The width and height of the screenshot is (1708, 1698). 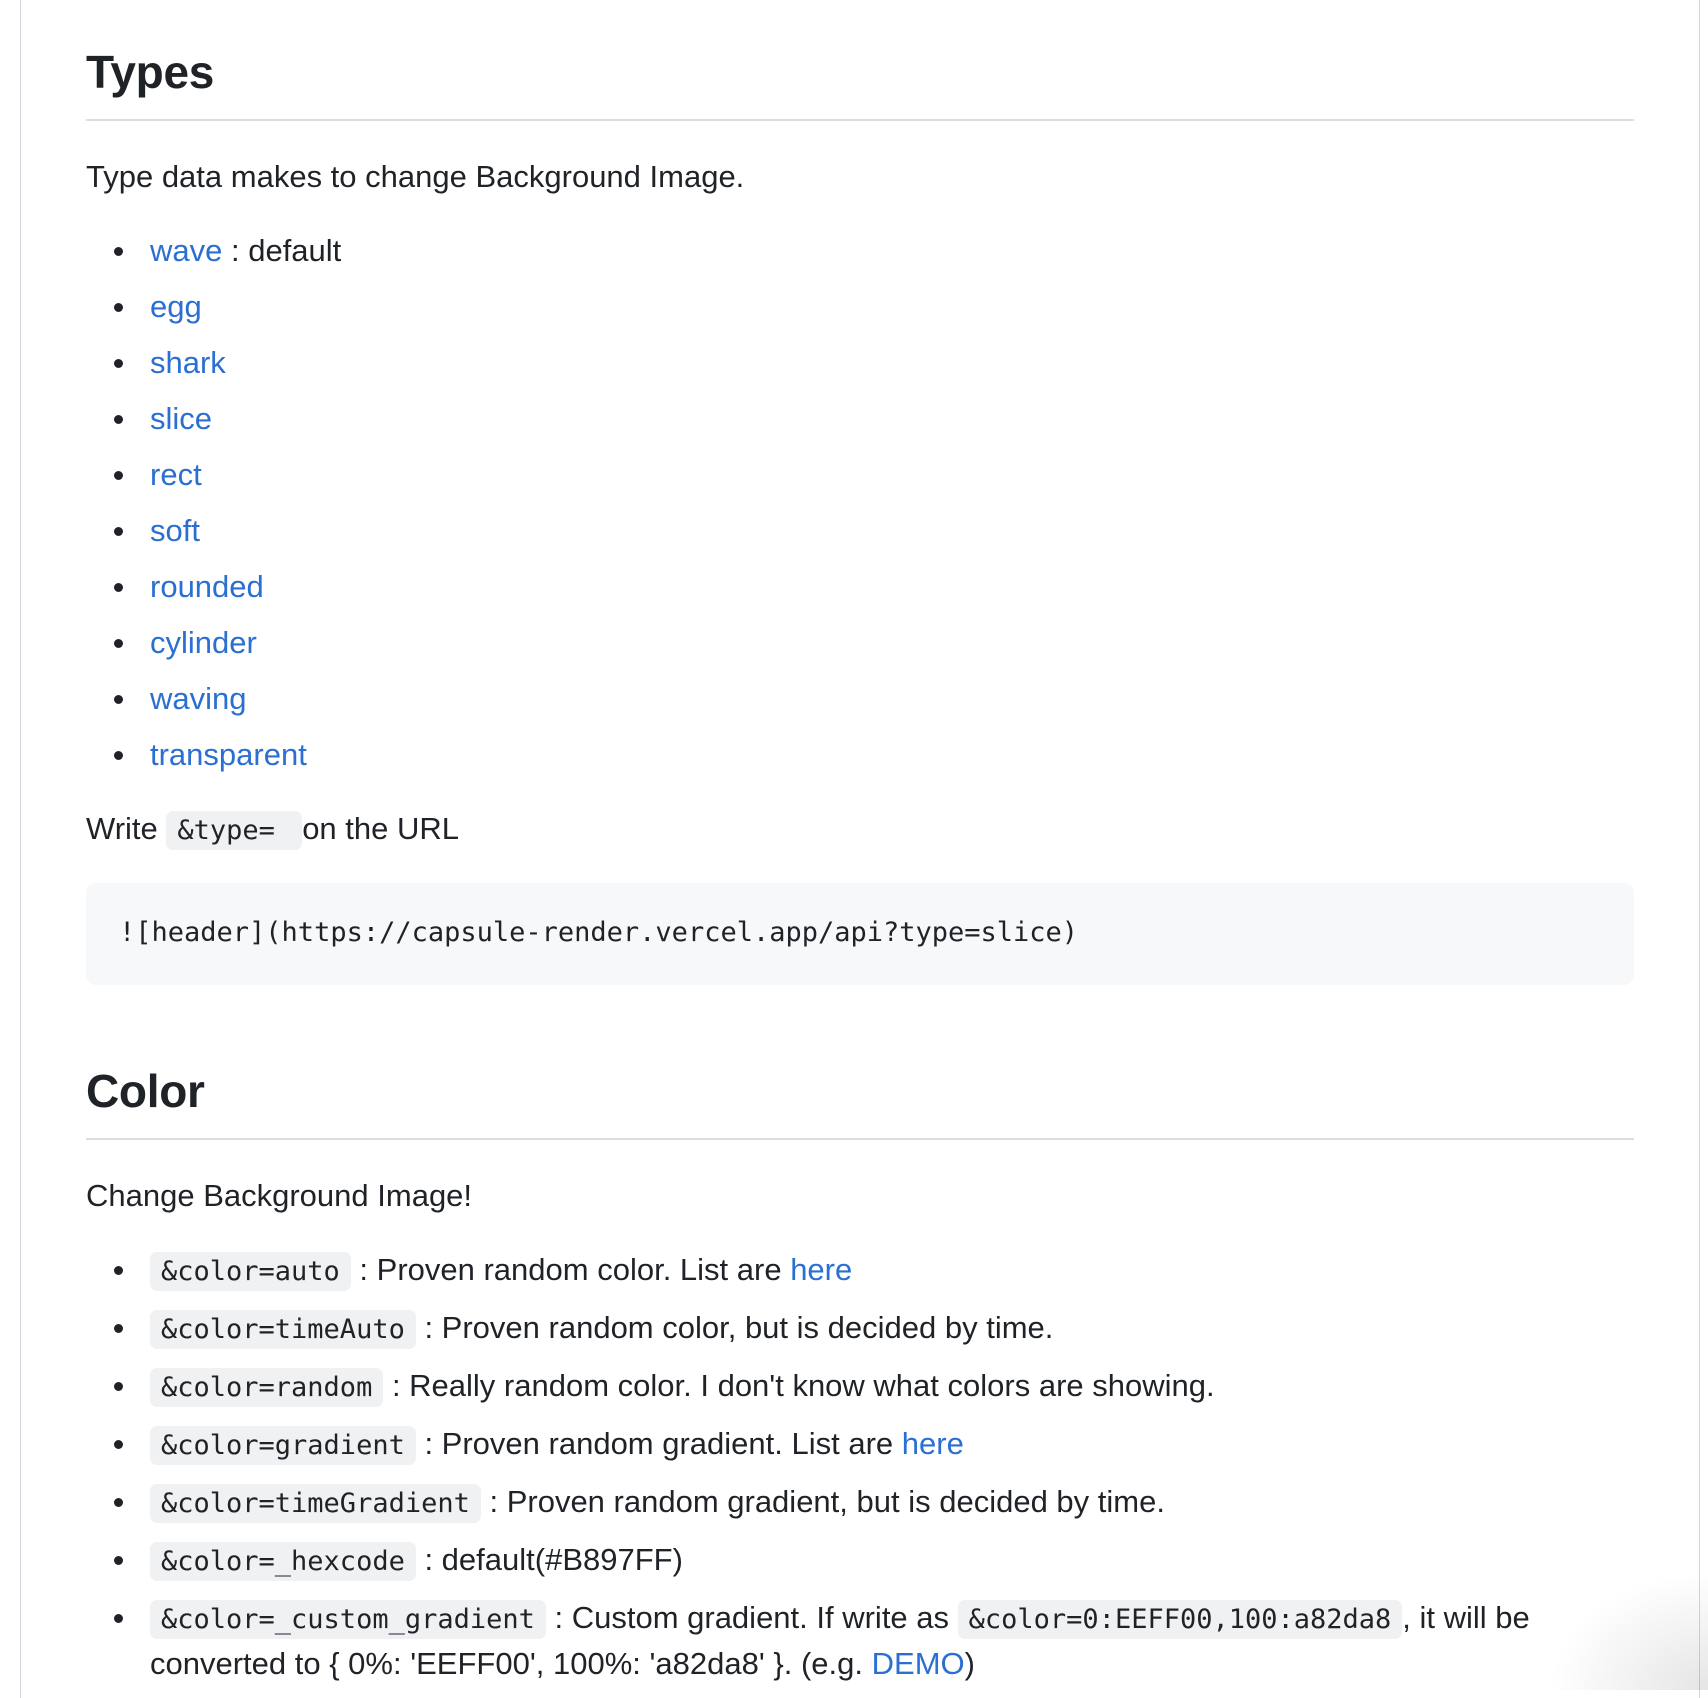 What do you see at coordinates (874, 643) in the screenshot?
I see `list-item: cylinder` at bounding box center [874, 643].